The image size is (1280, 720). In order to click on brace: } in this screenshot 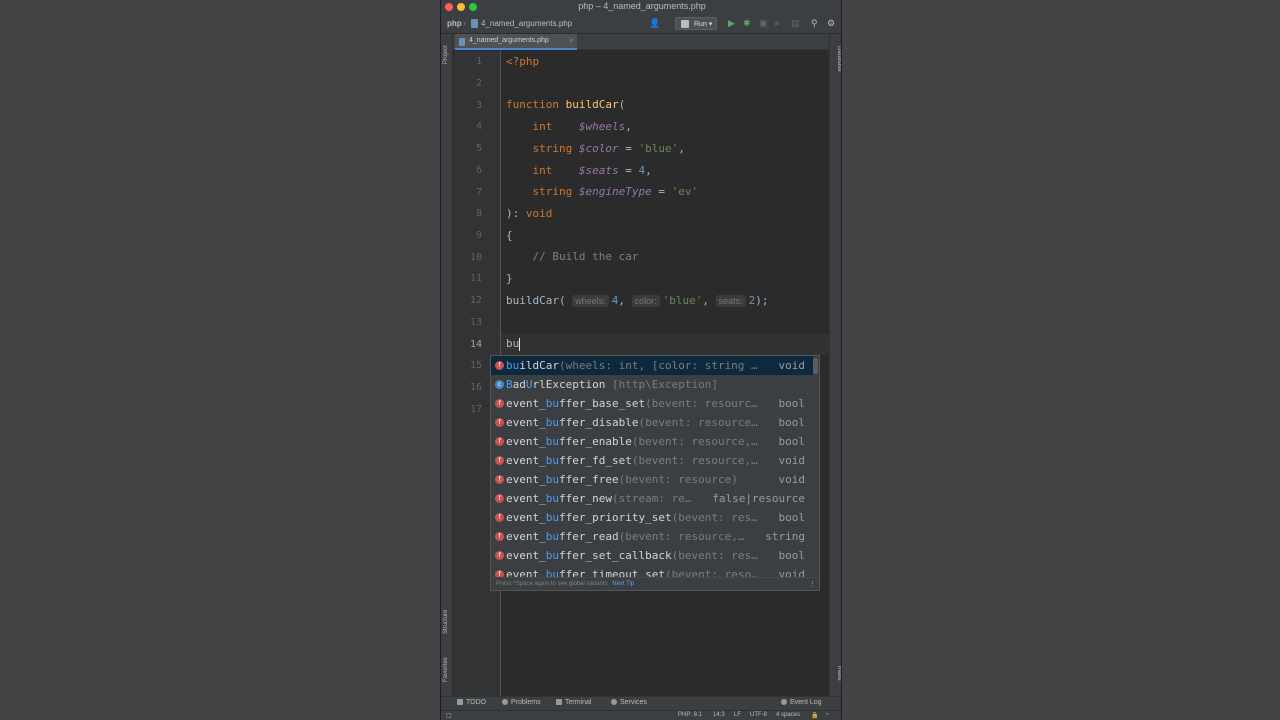, I will do `click(509, 278)`.